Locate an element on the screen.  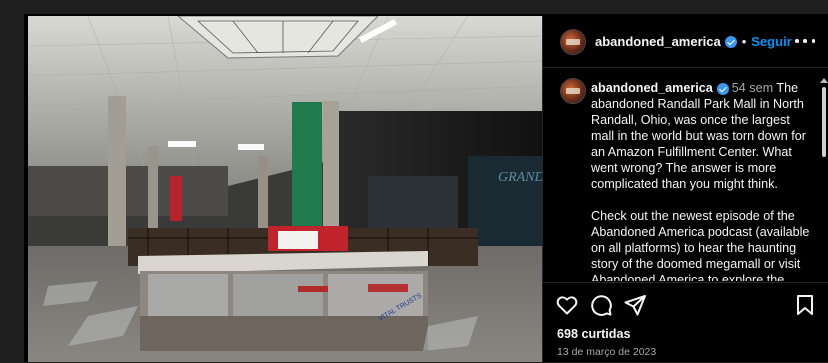
heart-icon is located at coordinates (567, 305).